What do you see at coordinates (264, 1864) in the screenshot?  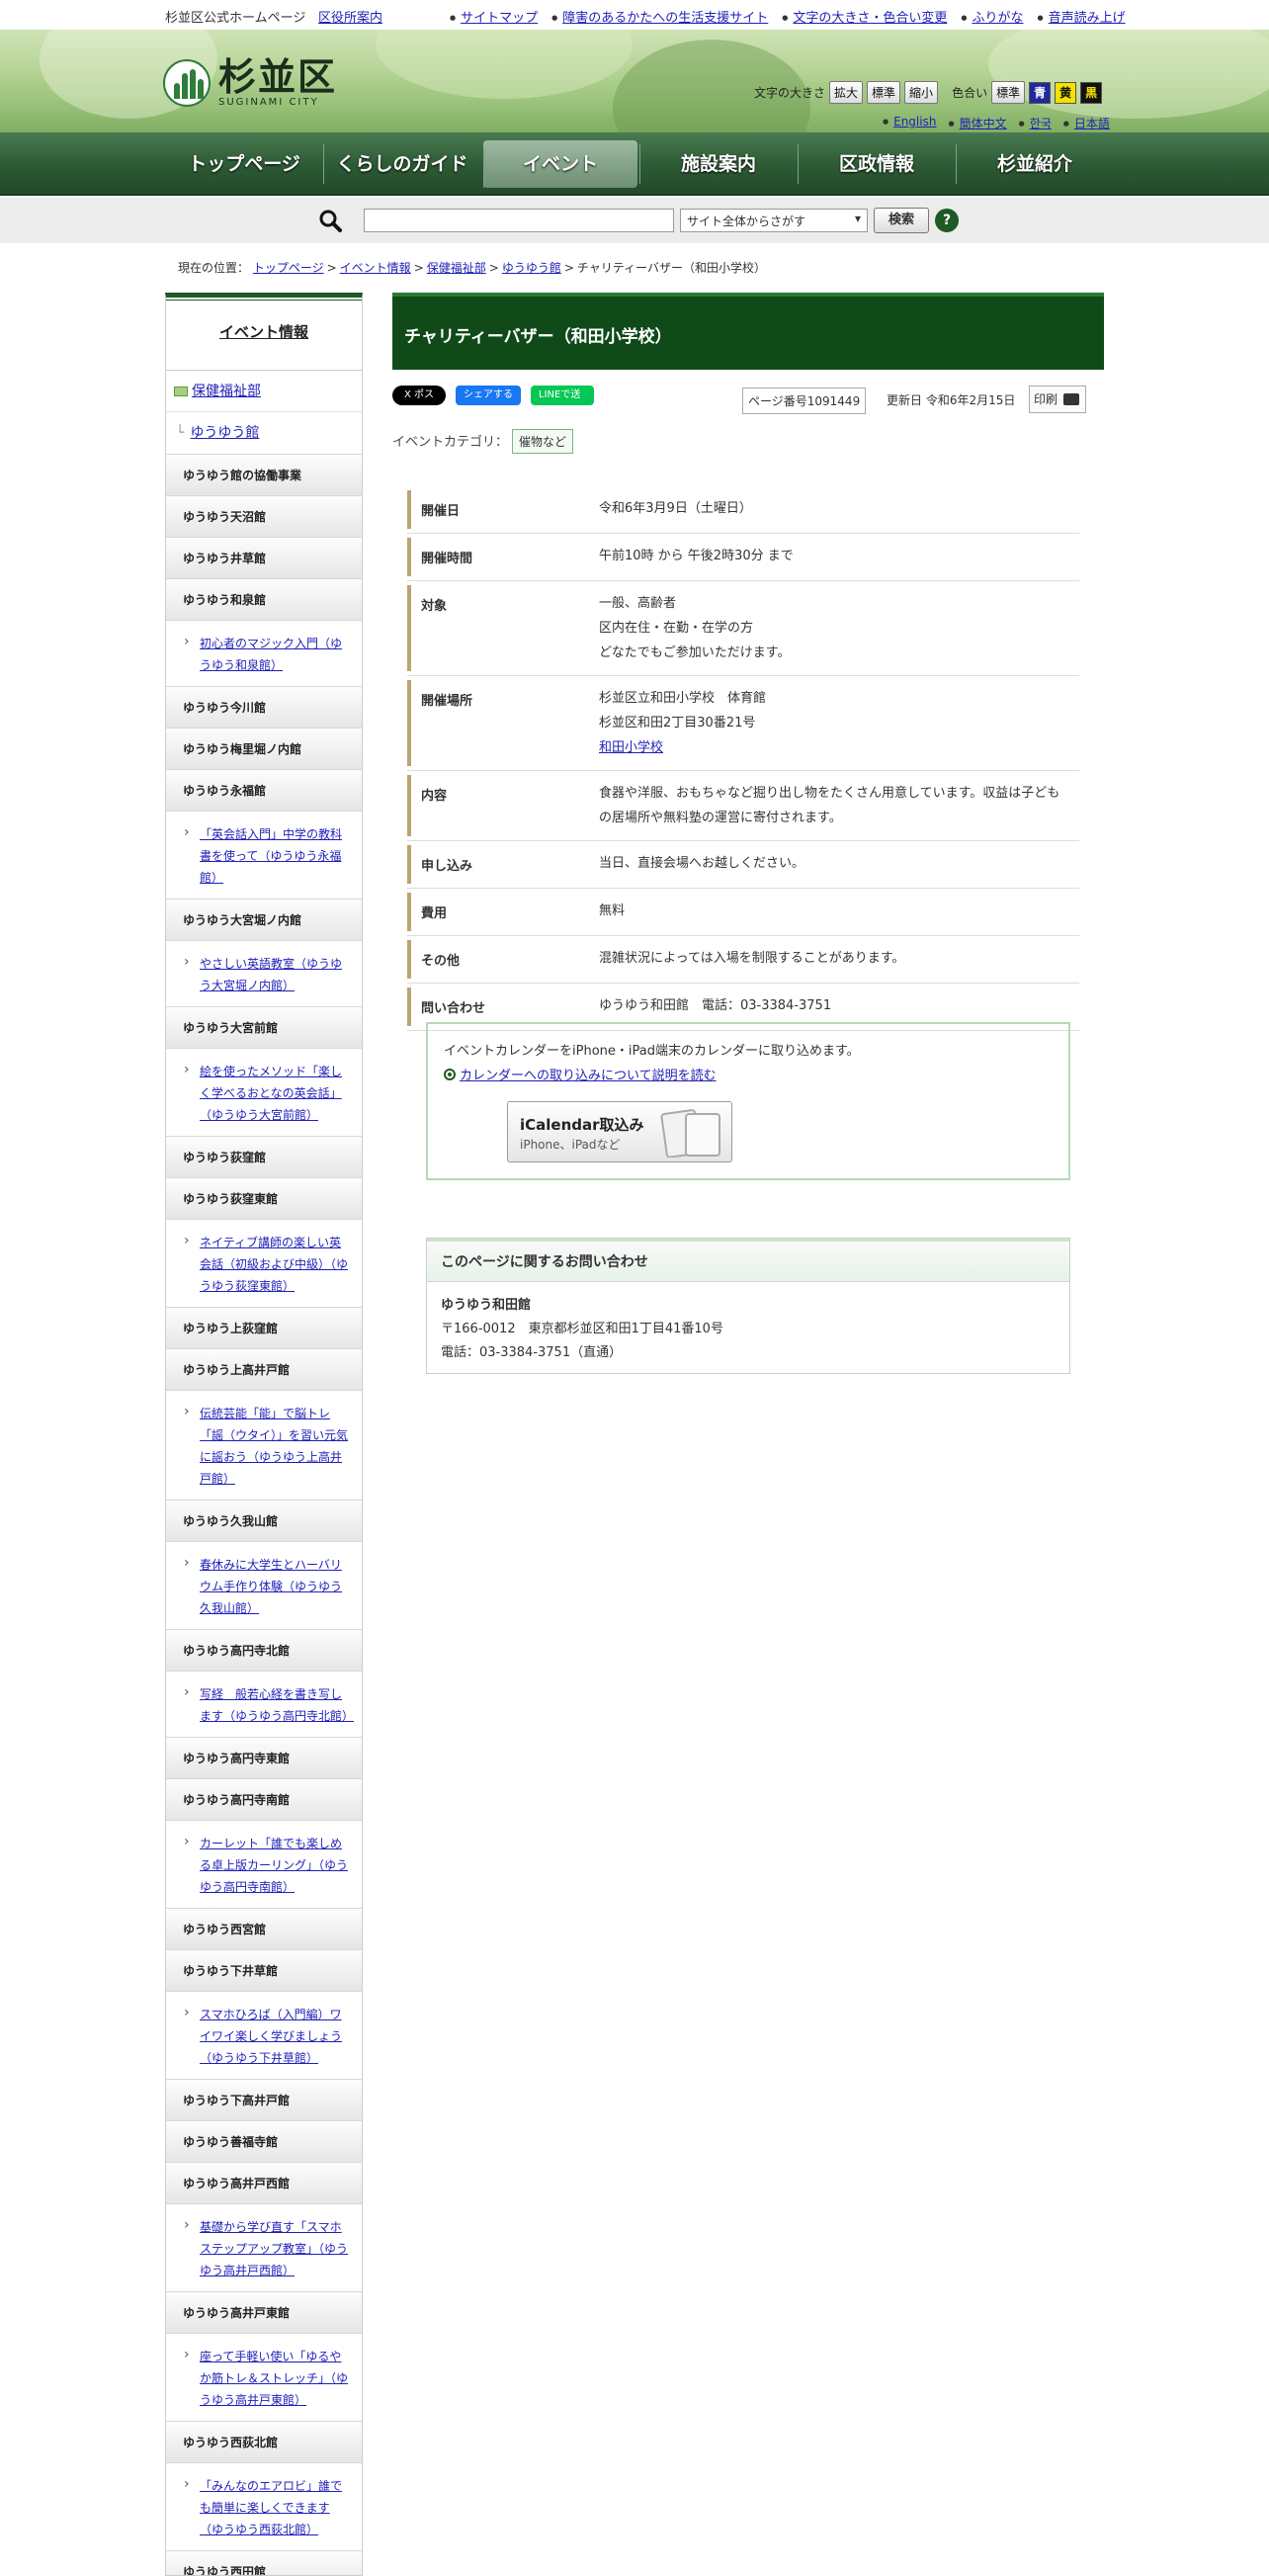 I see `sidebar-event-link: カーレット「誰でも楽しめる卓上版カーリング」（ゆうゆう高円寺南館）` at bounding box center [264, 1864].